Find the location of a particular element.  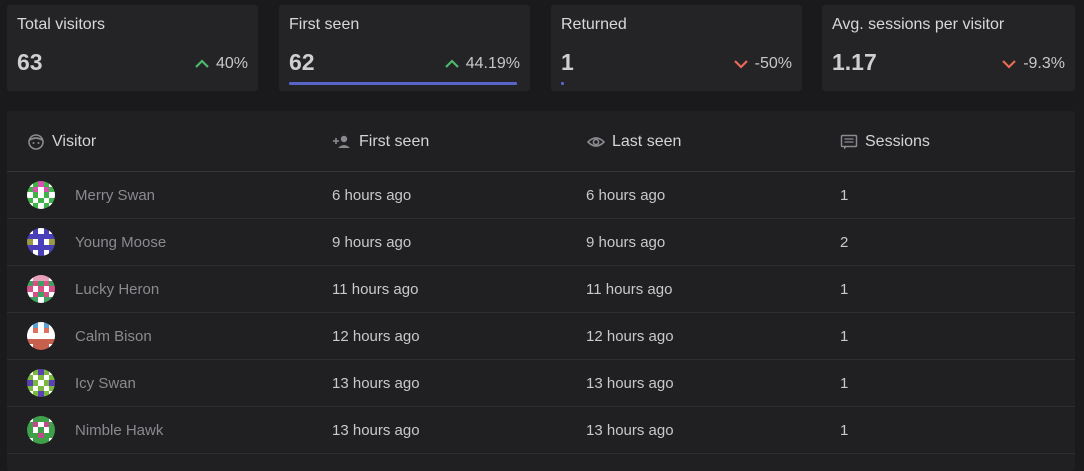

table-row: Icy Swan 13 hours ago 13 hours ago 1 is located at coordinates (541, 383).